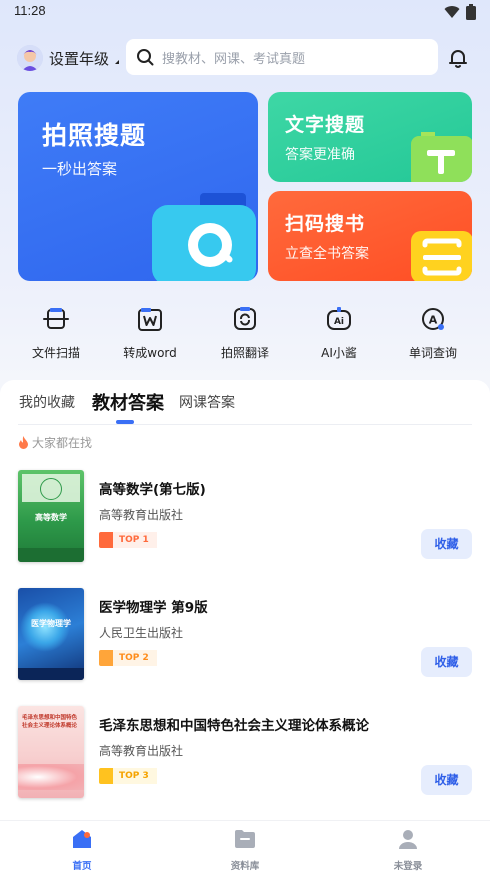 This screenshot has width=490, height=872. Describe the element at coordinates (51, 634) in the screenshot. I see `book-cover: 医学物理学` at that location.